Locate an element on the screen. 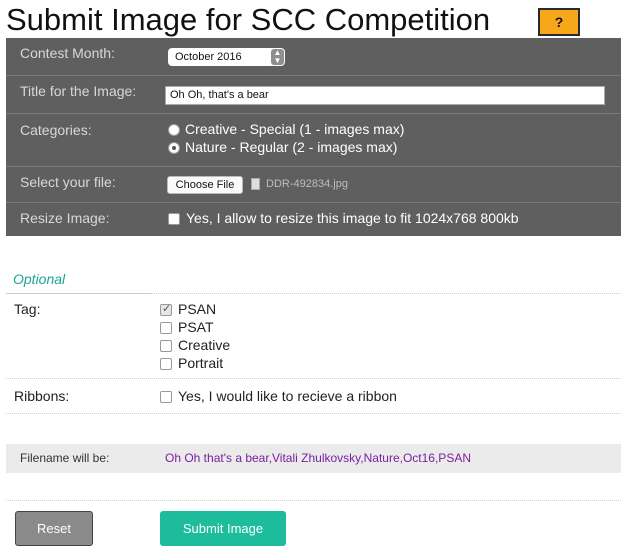 The image size is (623, 552). optional-divider is located at coordinates (78, 293).